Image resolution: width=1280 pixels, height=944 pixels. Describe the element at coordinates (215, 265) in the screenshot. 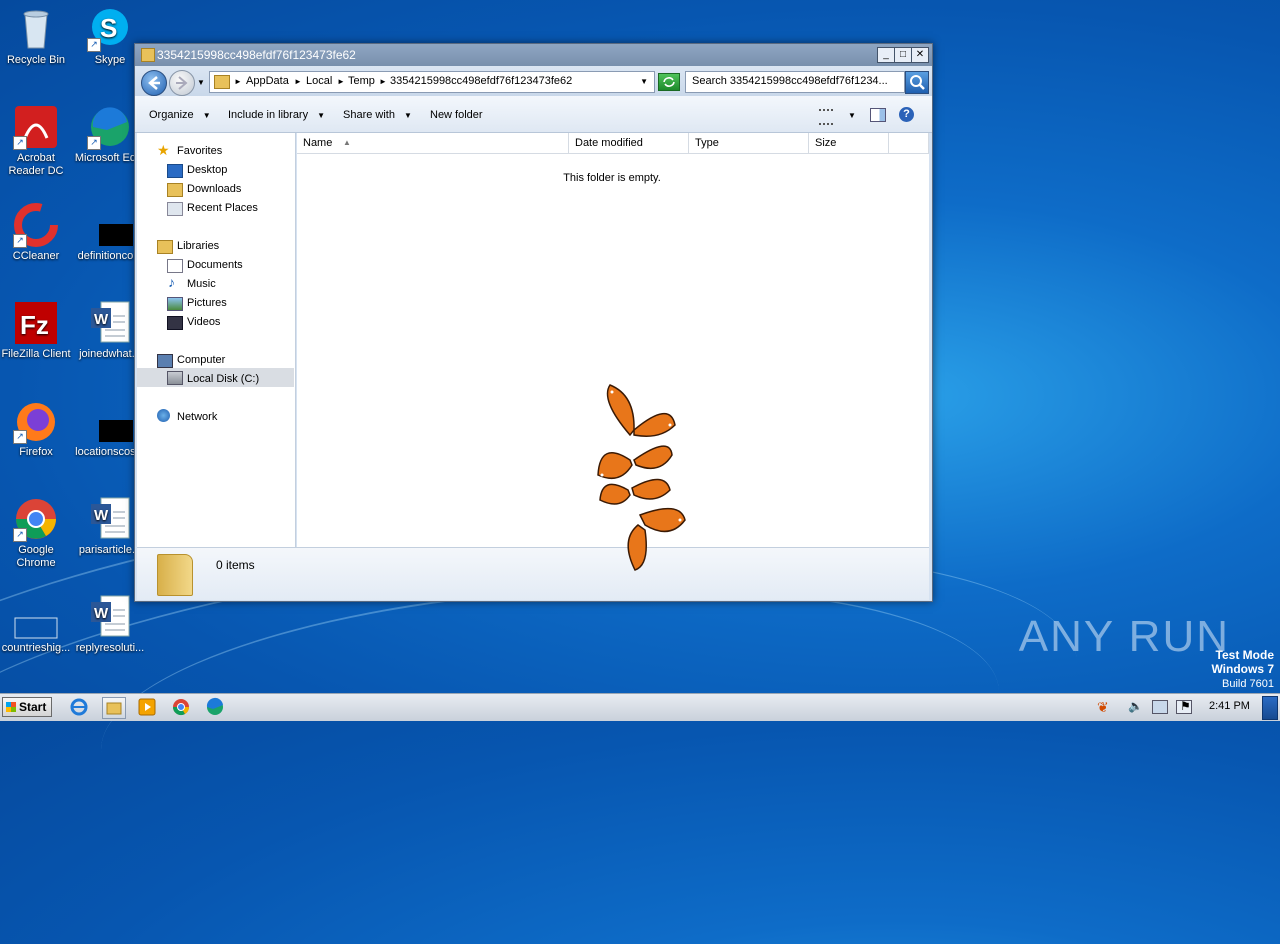

I see `nav-documents: Documents` at that location.